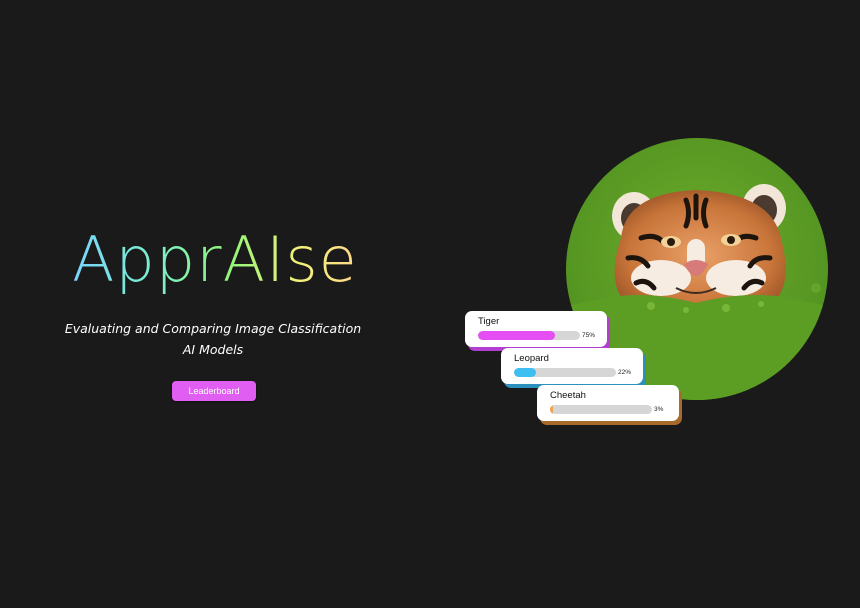  Describe the element at coordinates (572, 366) in the screenshot. I see `prediction-card-leopard: Leopard 22%` at that location.